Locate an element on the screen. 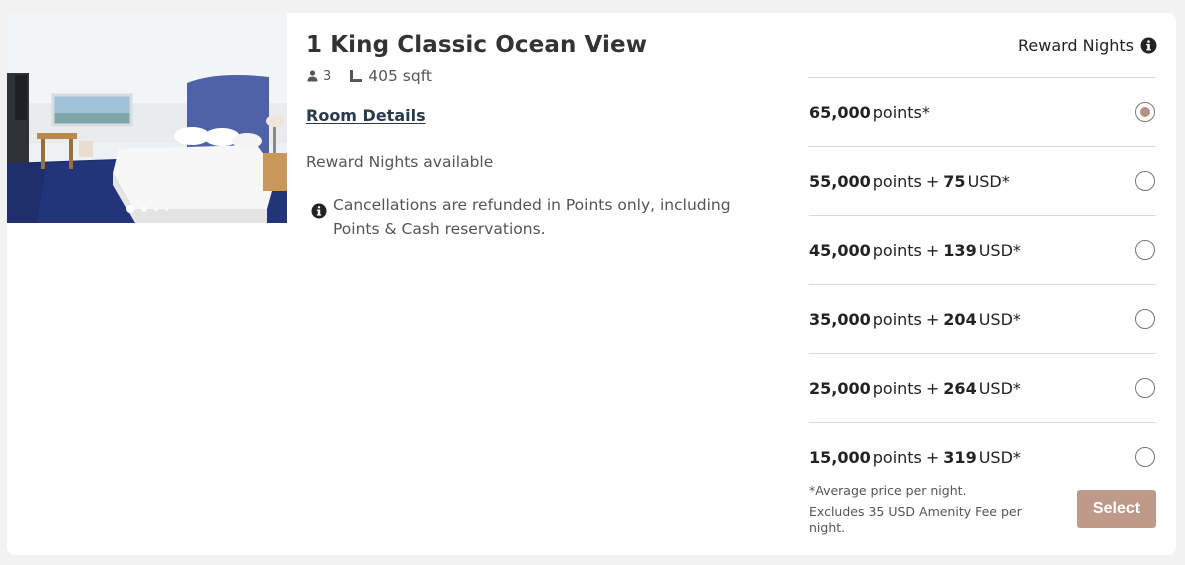  floor-plan-icon is located at coordinates (356, 76).